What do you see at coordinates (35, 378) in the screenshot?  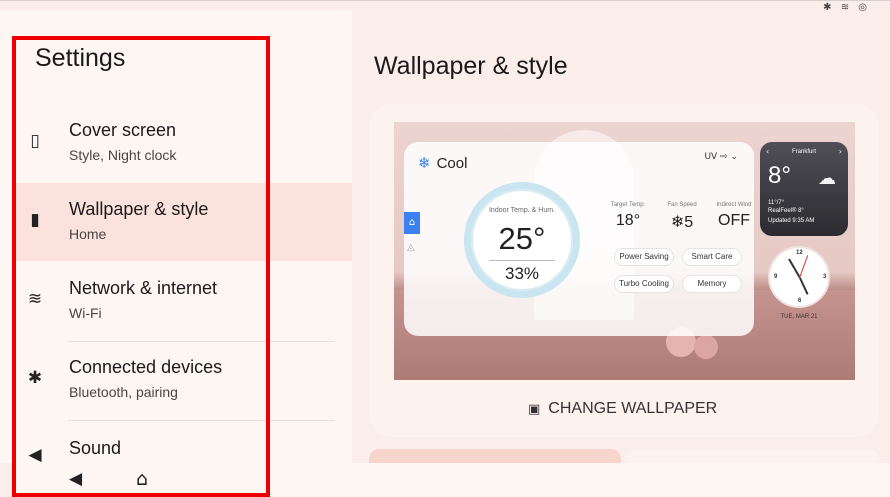 I see `bluetooth-icon: ✱` at bounding box center [35, 378].